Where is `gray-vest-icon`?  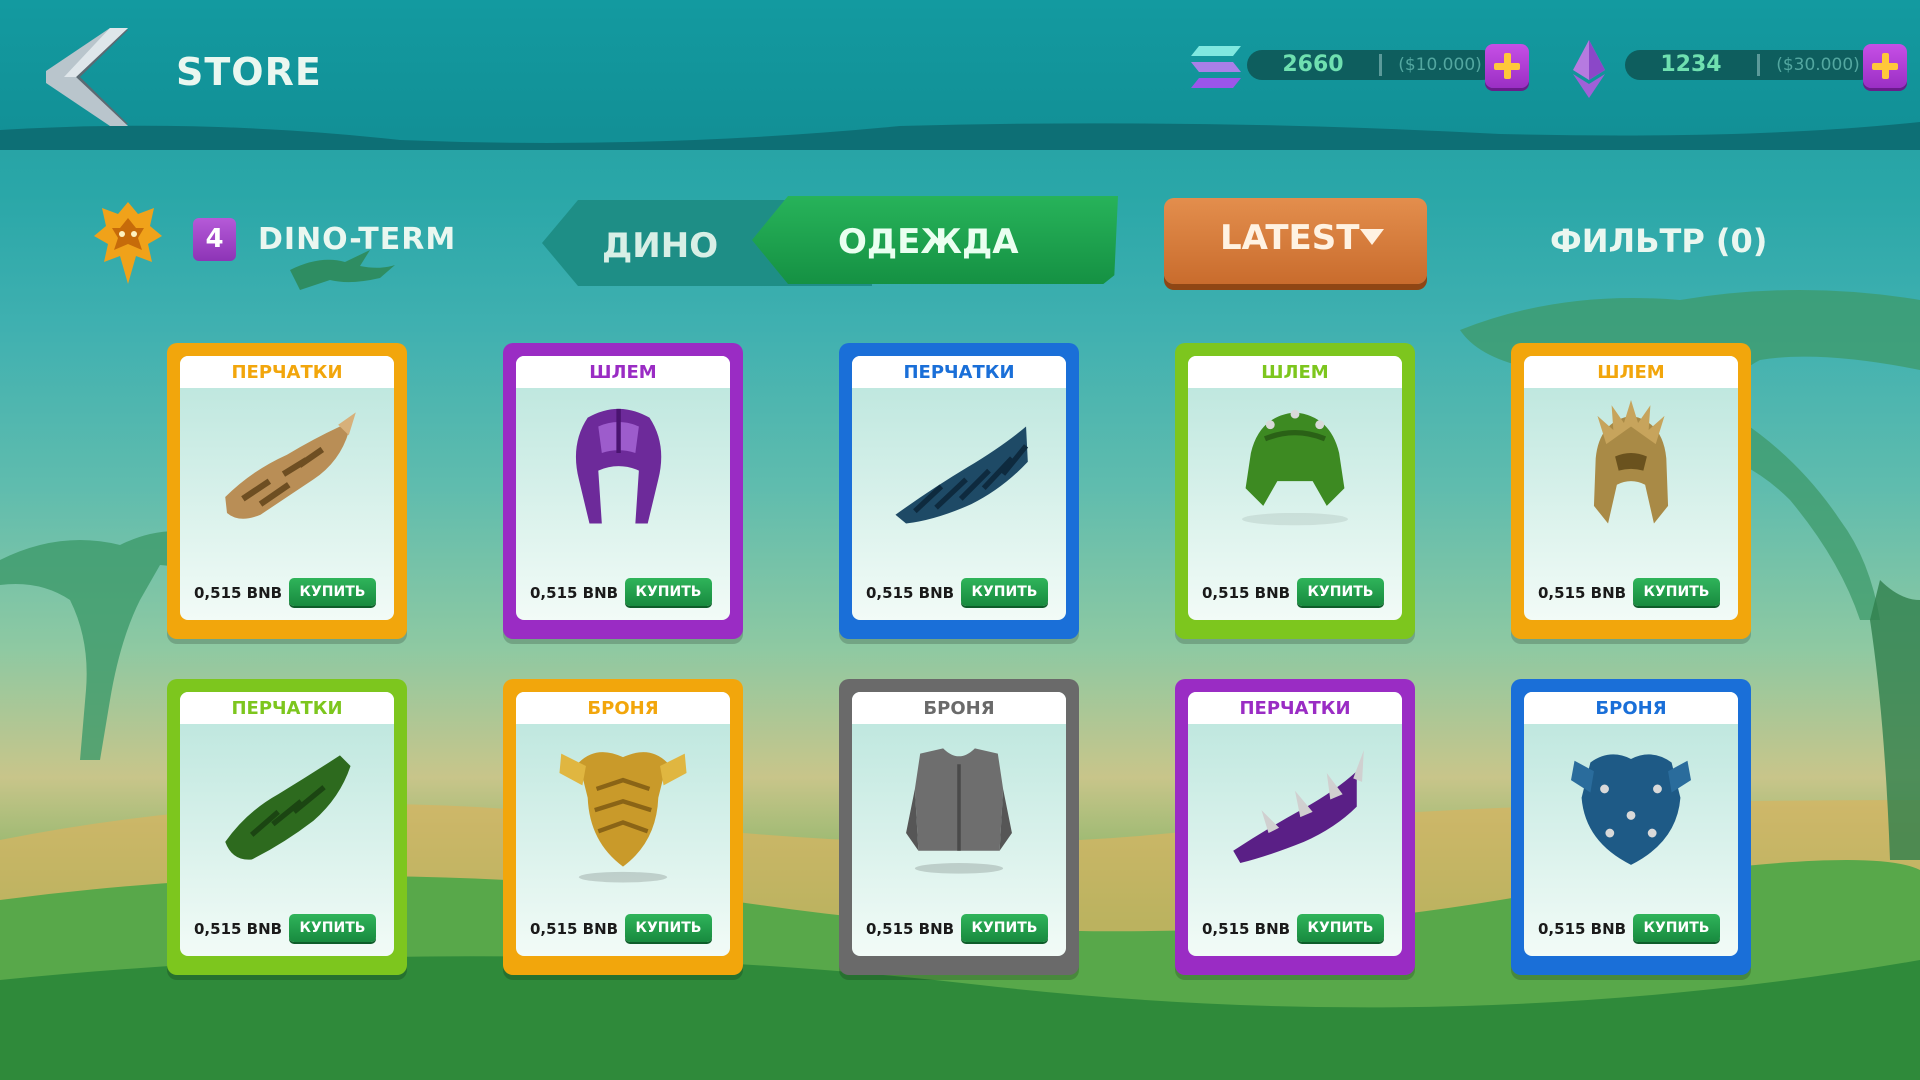
gray-vest-icon is located at coordinates (959, 811).